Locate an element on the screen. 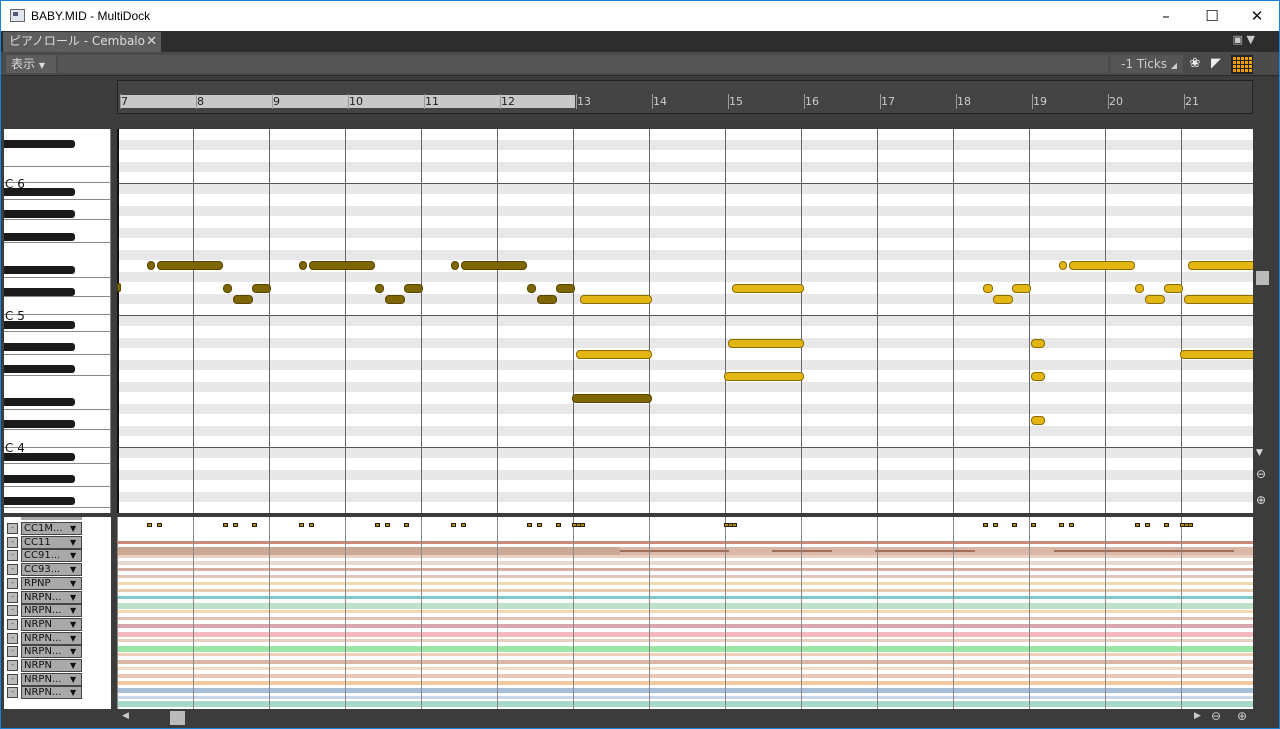 This screenshot has height=729, width=1280. dock-menu-icon: ▣ ▼ is located at coordinates (1244, 39).